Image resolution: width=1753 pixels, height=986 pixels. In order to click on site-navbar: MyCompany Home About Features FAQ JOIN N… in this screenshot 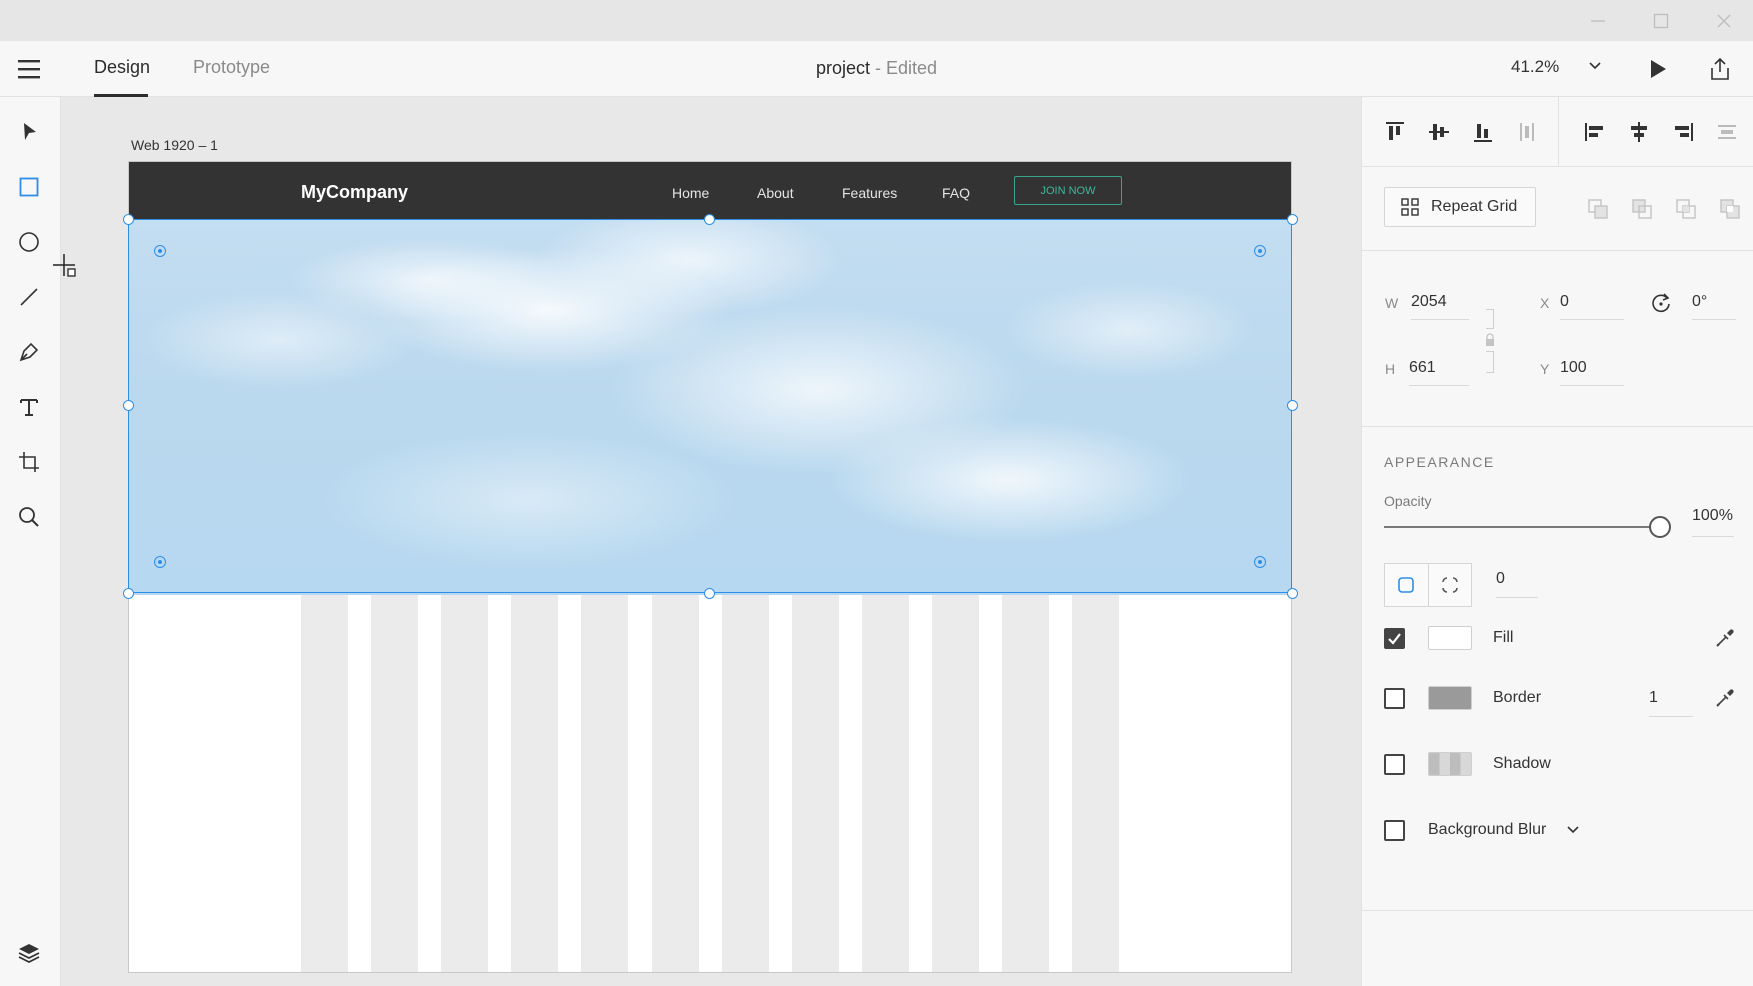, I will do `click(710, 191)`.